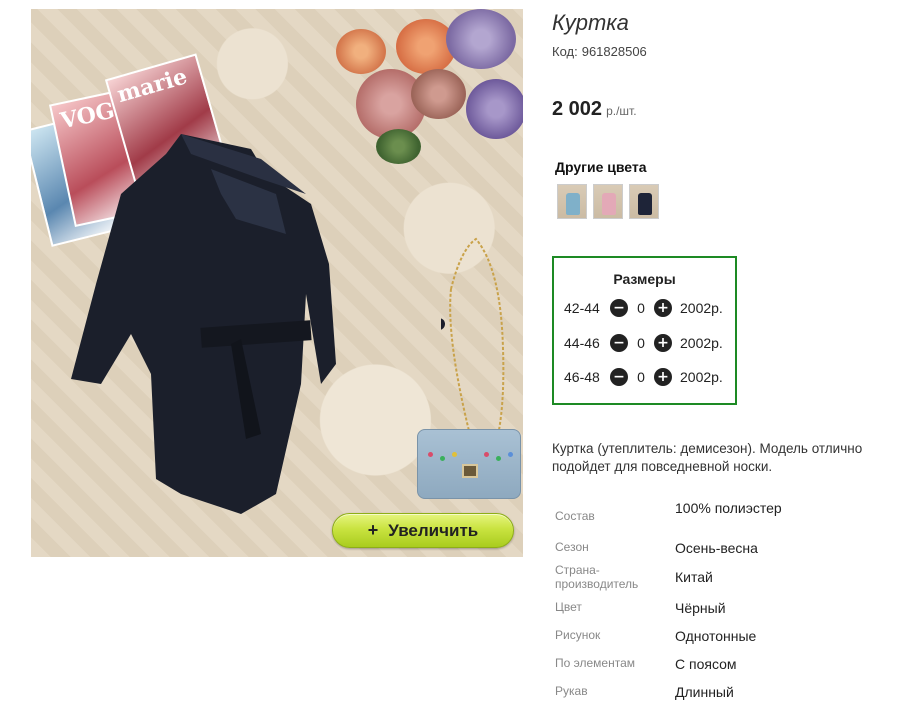 This screenshot has width=900, height=713. Describe the element at coordinates (433, 530) in the screenshot. I see `zoom-button-label: Увеличить` at that location.